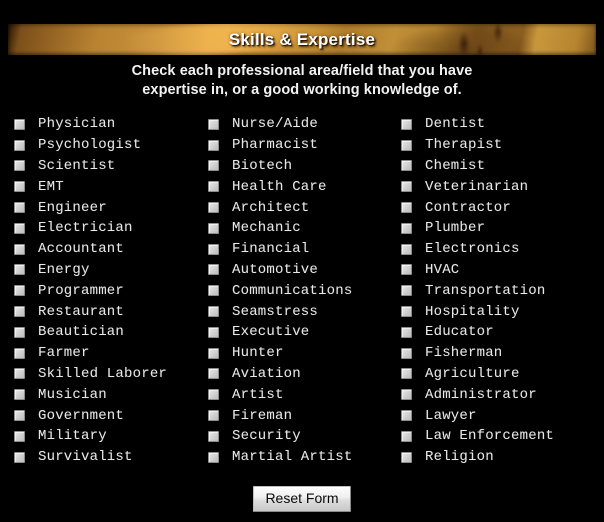 The image size is (604, 522). Describe the element at coordinates (406, 145) in the screenshot. I see `checkbox-therapist` at that location.